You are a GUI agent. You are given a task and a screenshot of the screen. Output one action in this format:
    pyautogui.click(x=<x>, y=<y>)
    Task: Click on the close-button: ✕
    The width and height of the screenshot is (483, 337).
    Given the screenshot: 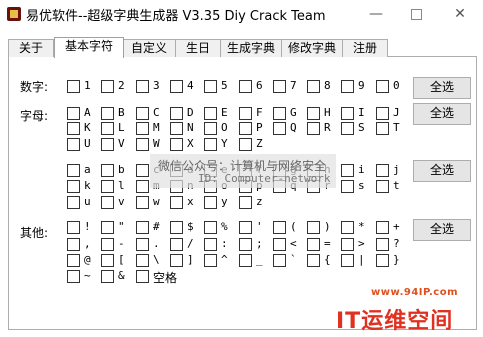 What is the action you would take?
    pyautogui.click(x=460, y=14)
    